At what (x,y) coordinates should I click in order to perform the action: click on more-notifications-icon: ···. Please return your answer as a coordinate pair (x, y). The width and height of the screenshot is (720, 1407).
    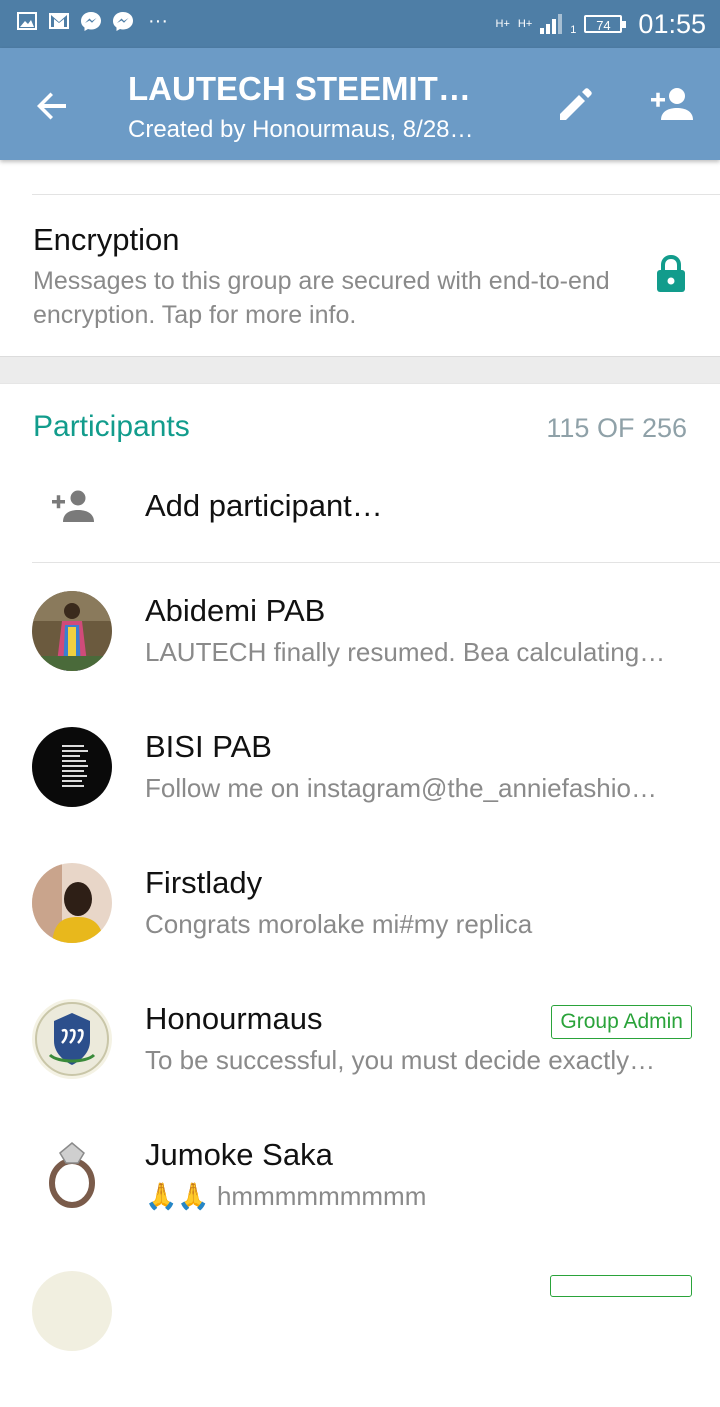
    Looking at the image, I should click on (158, 21).